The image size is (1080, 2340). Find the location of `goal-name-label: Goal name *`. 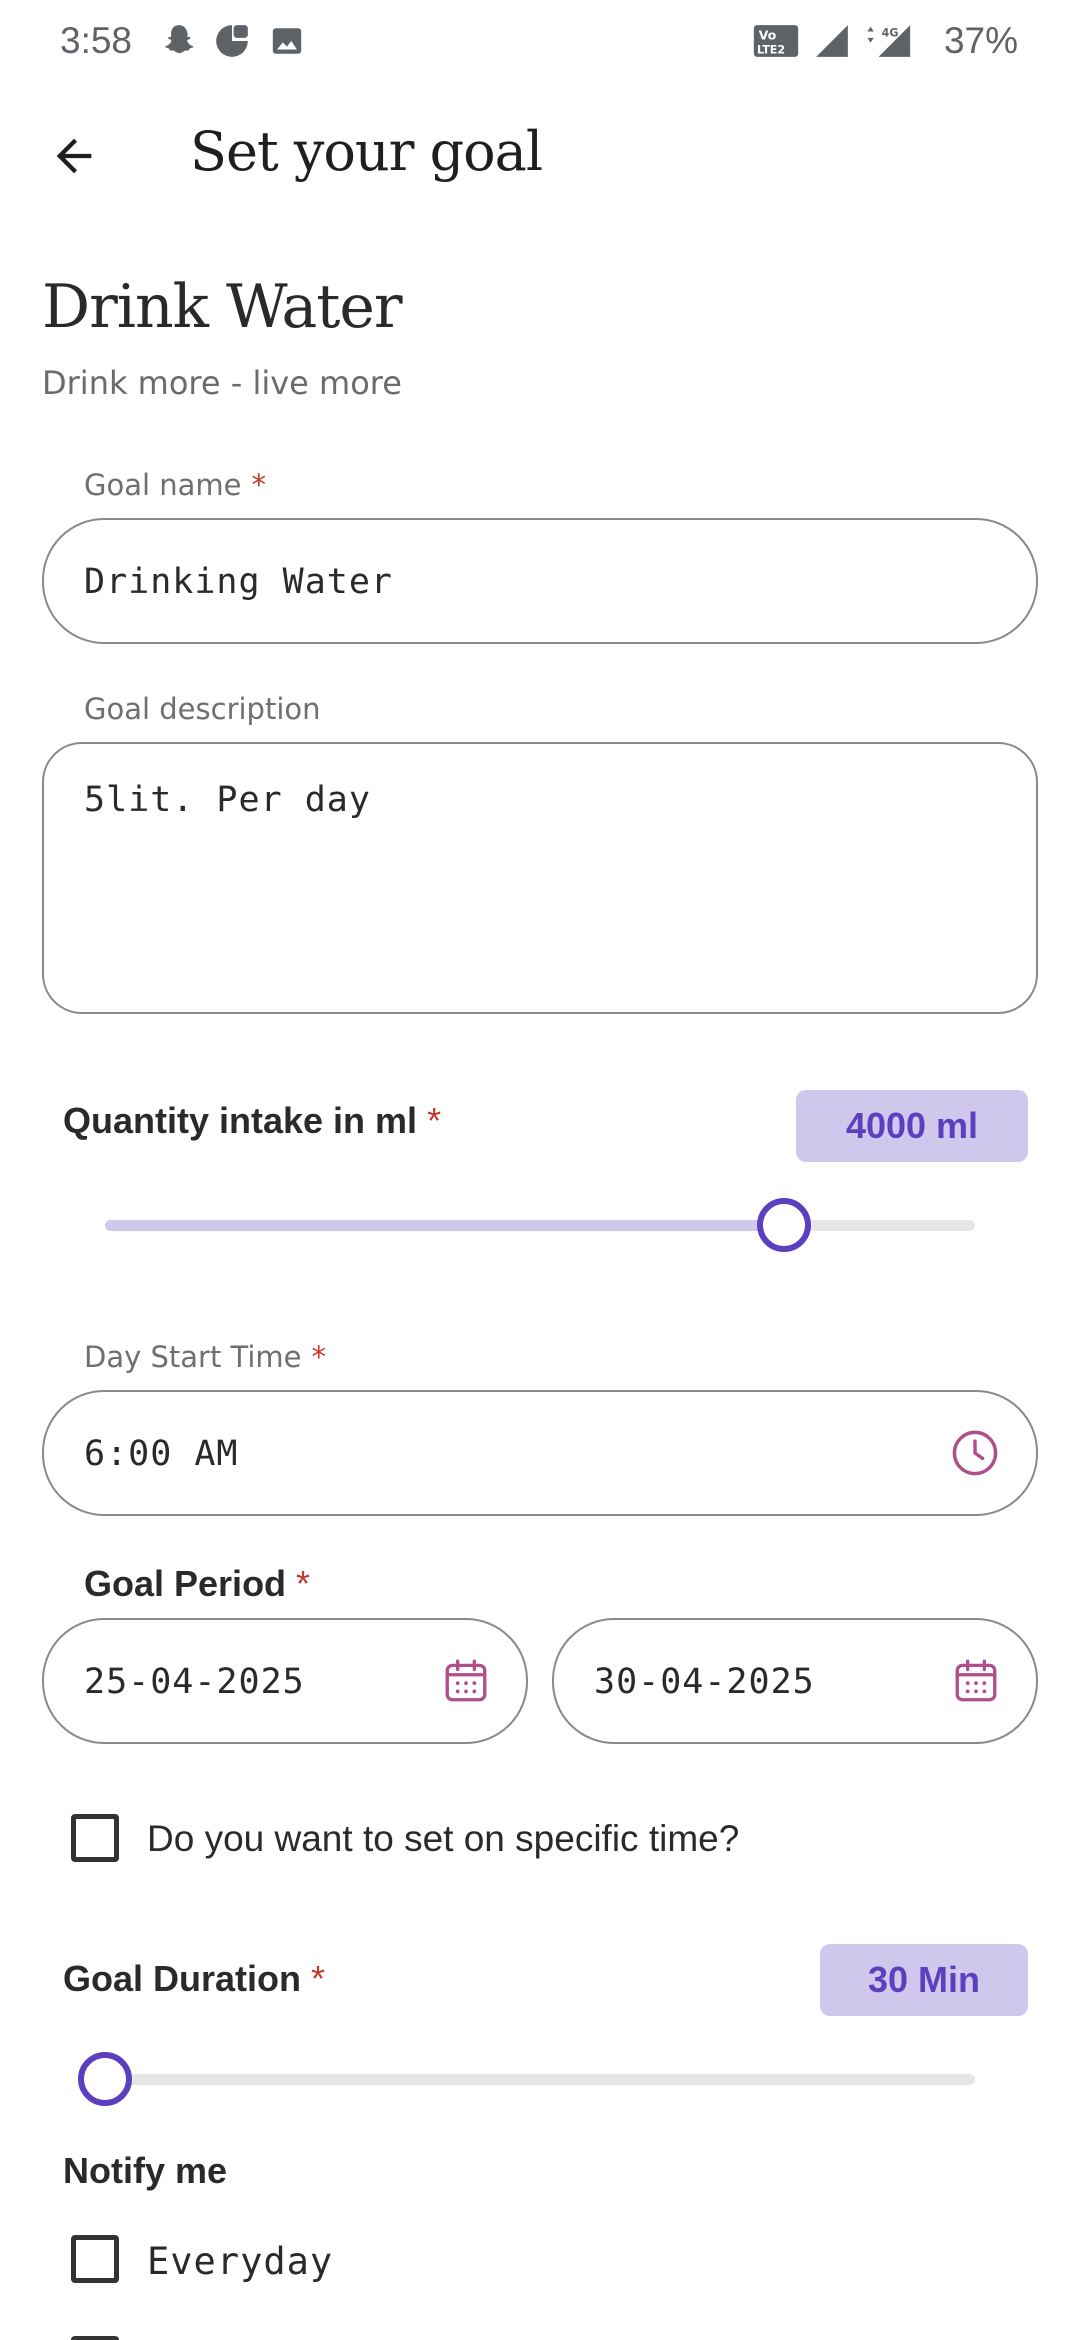

goal-name-label: Goal name * is located at coordinates (175, 485).